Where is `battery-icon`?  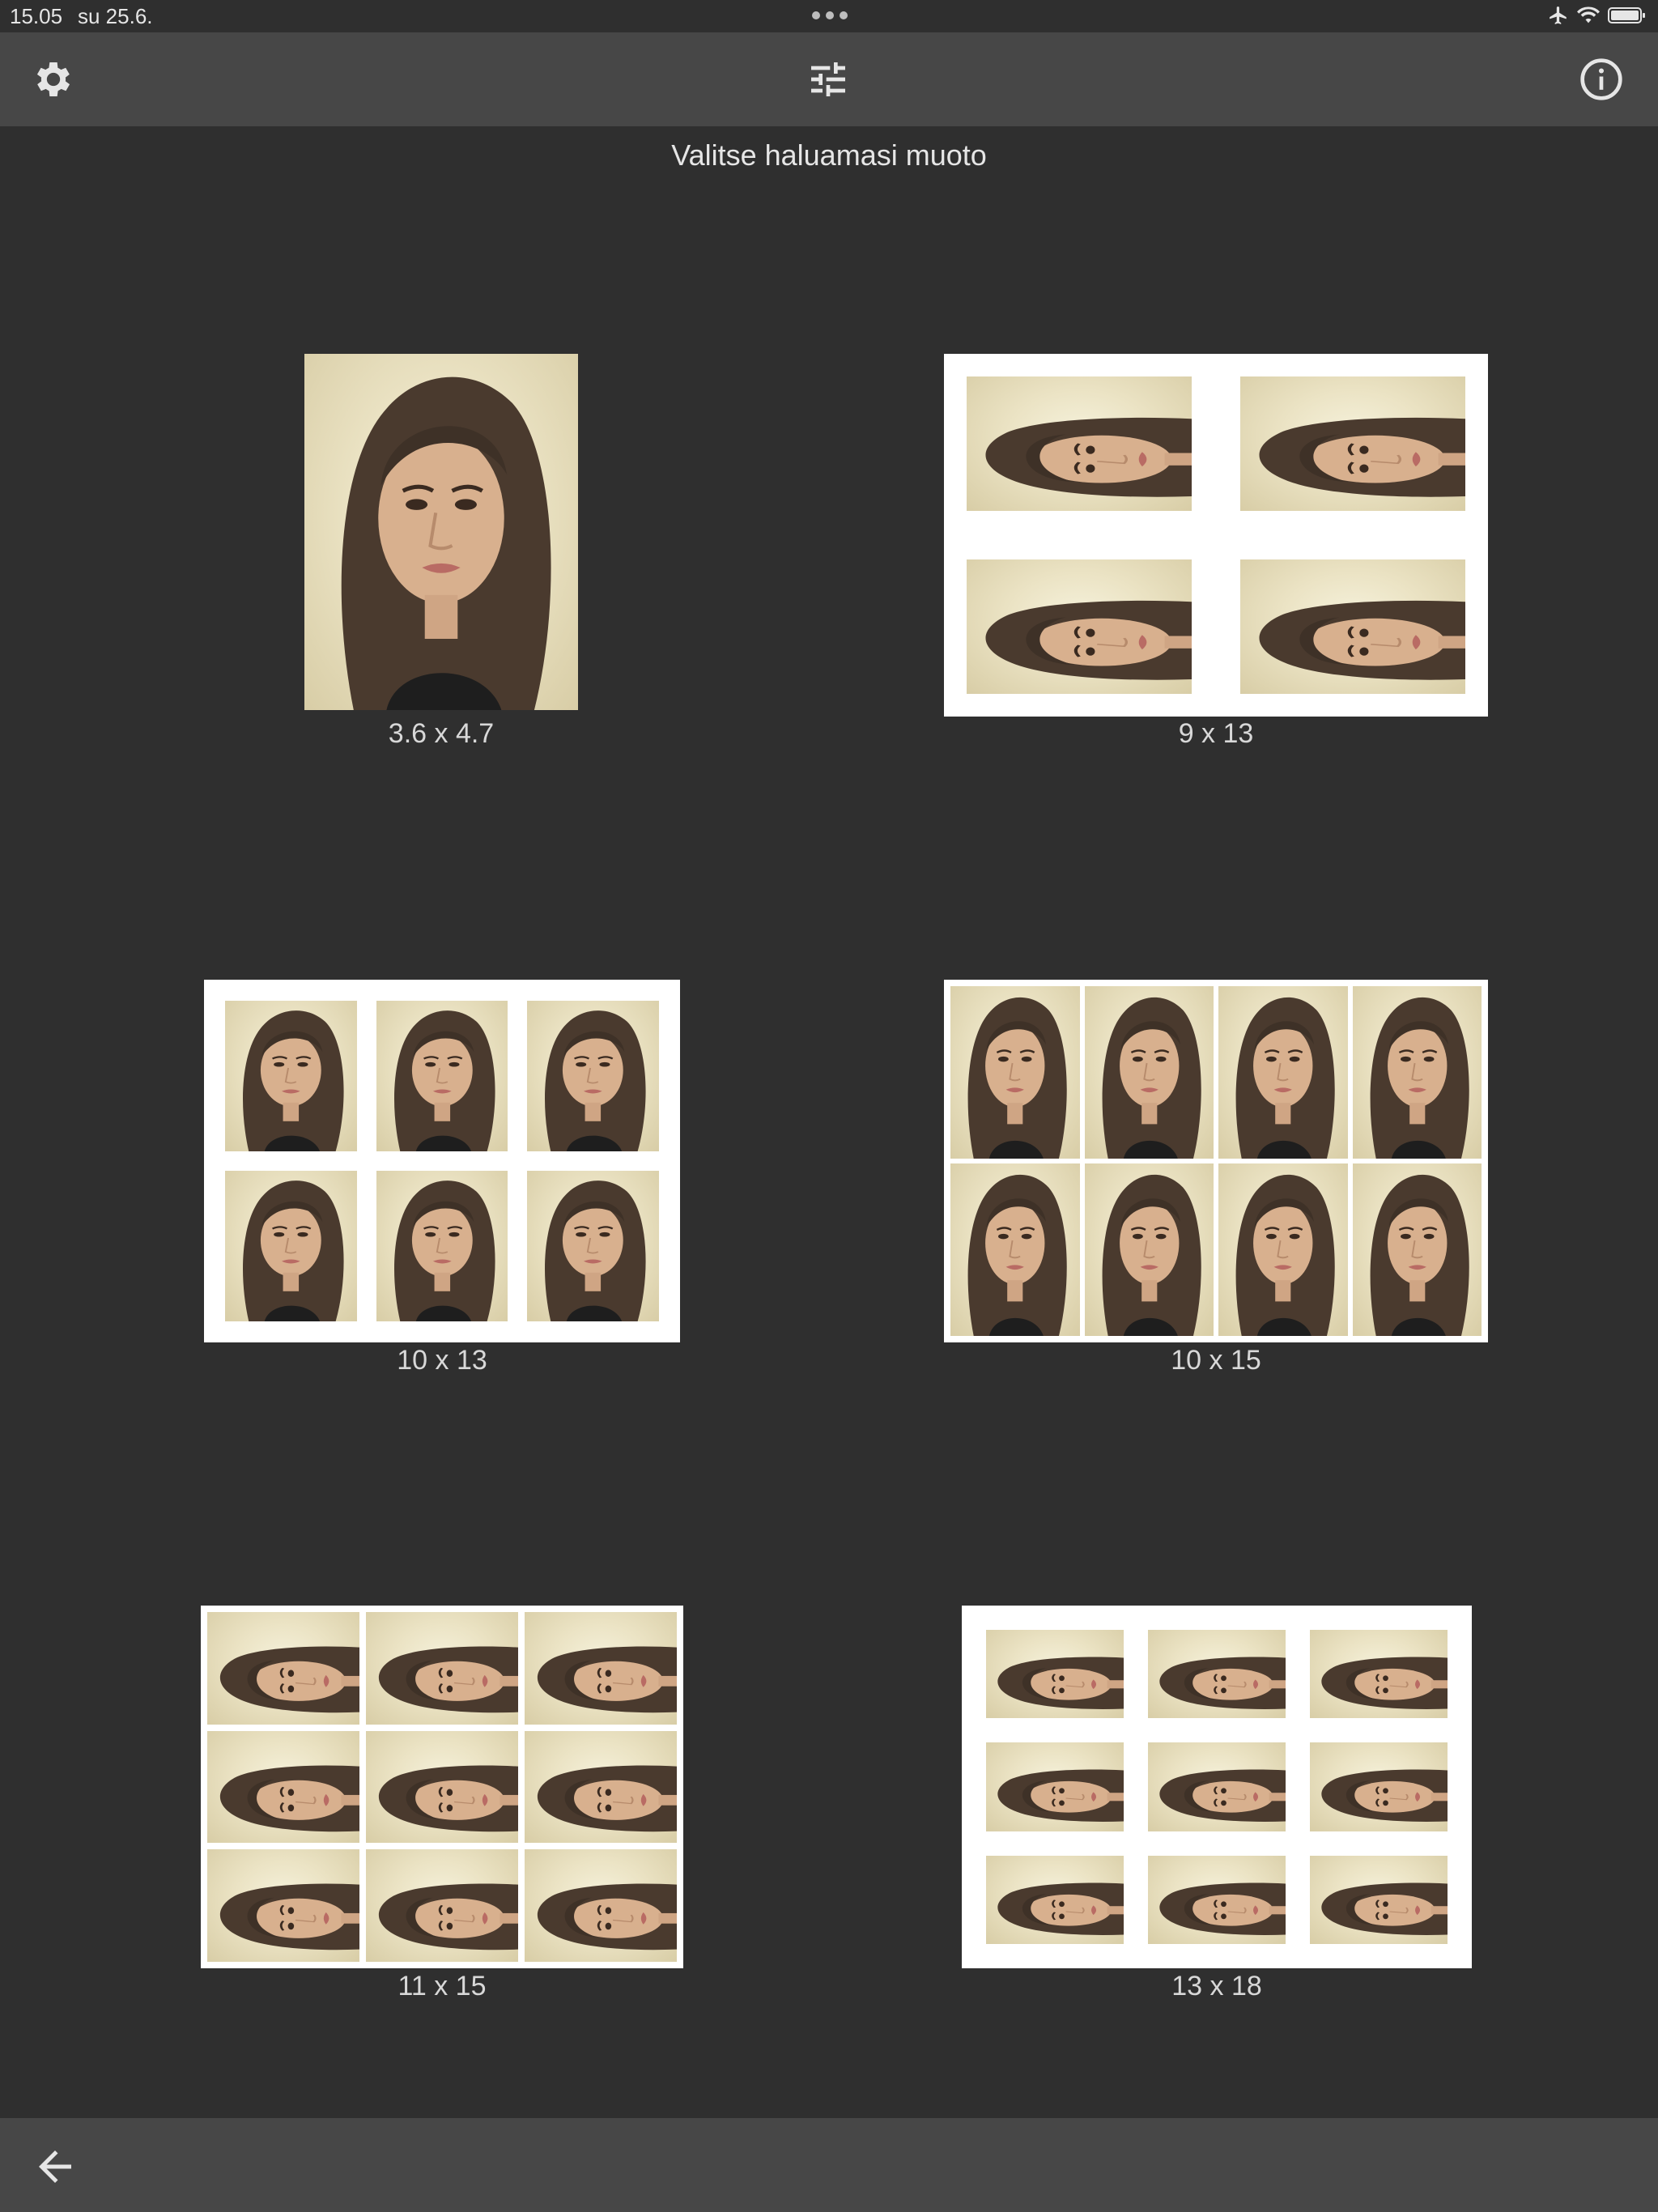 battery-icon is located at coordinates (1626, 15).